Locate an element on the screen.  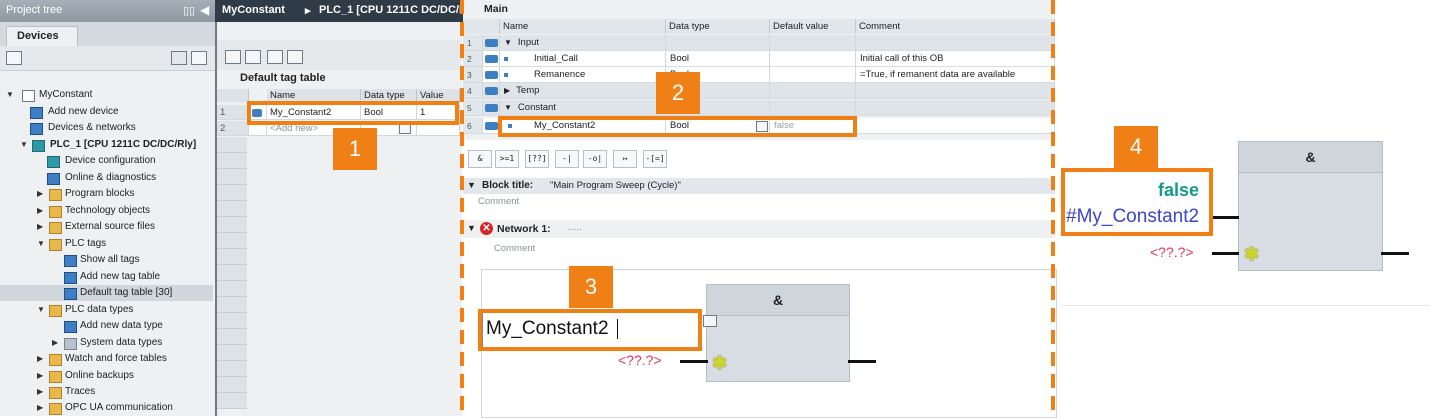
tree-item-plc-tags: ▼ PLC tags is located at coordinates (125, 244).